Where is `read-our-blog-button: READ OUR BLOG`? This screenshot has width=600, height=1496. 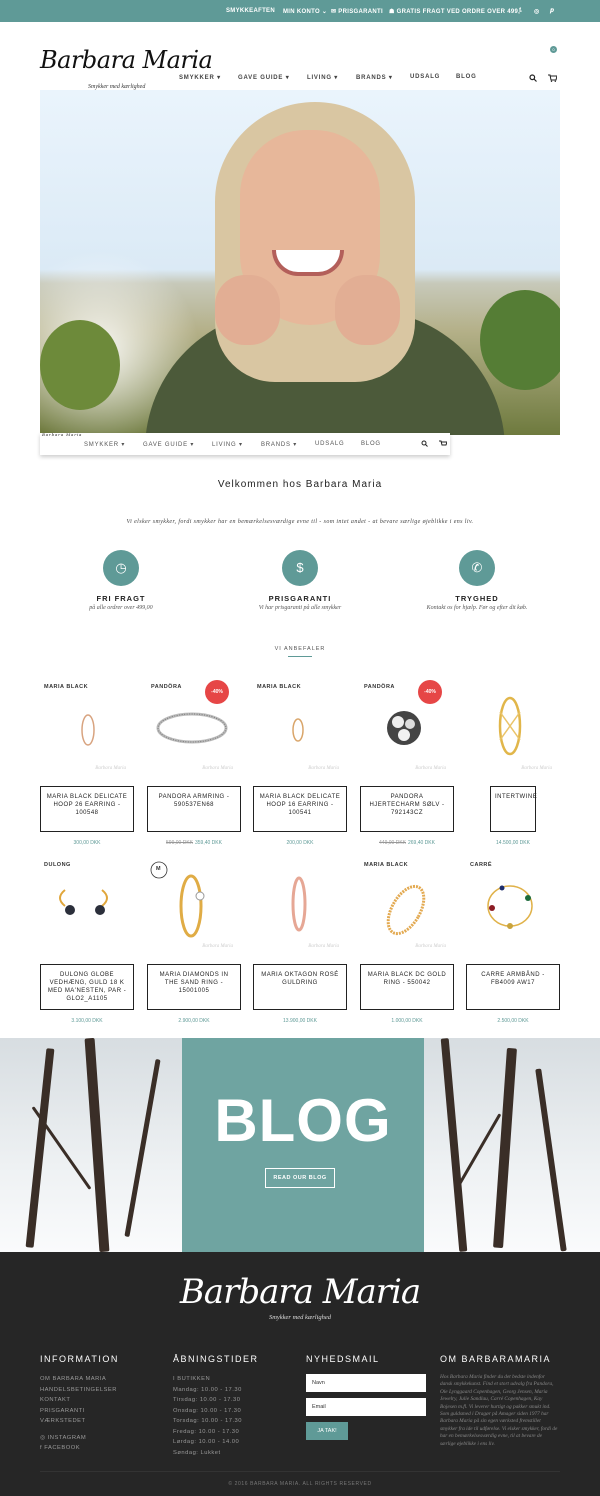 read-our-blog-button: READ OUR BLOG is located at coordinates (300, 1178).